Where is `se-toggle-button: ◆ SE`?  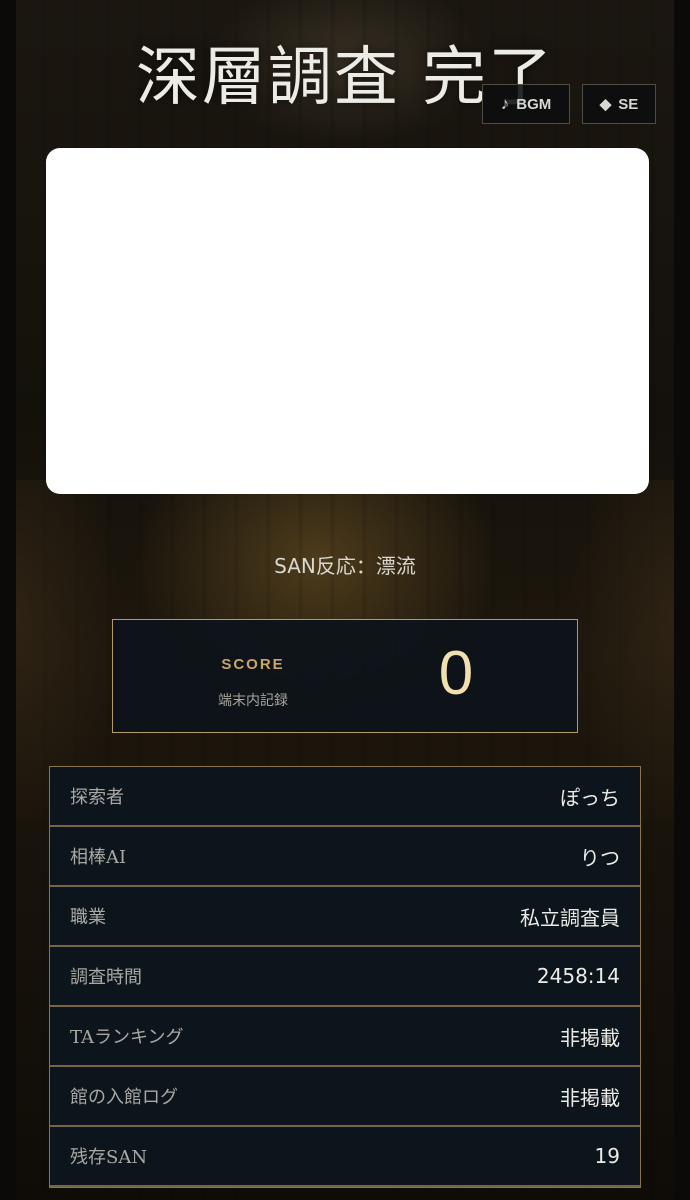 se-toggle-button: ◆ SE is located at coordinates (619, 104).